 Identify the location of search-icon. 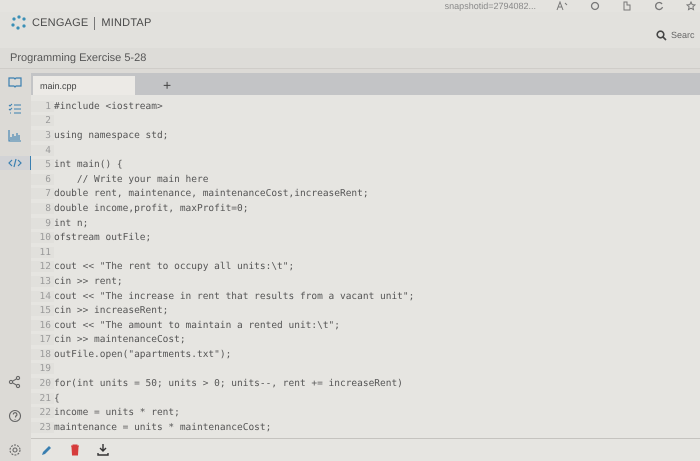
(661, 35).